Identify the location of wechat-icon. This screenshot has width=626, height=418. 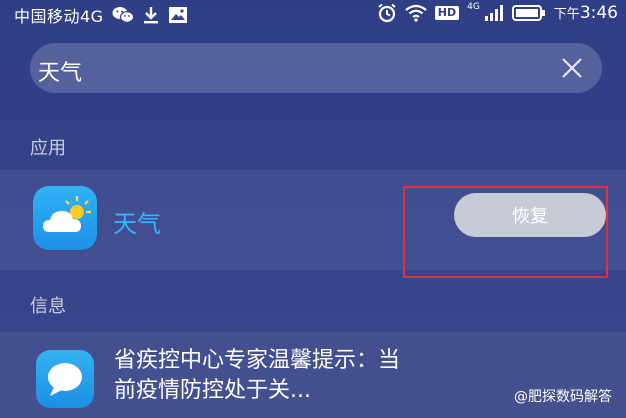
(123, 15).